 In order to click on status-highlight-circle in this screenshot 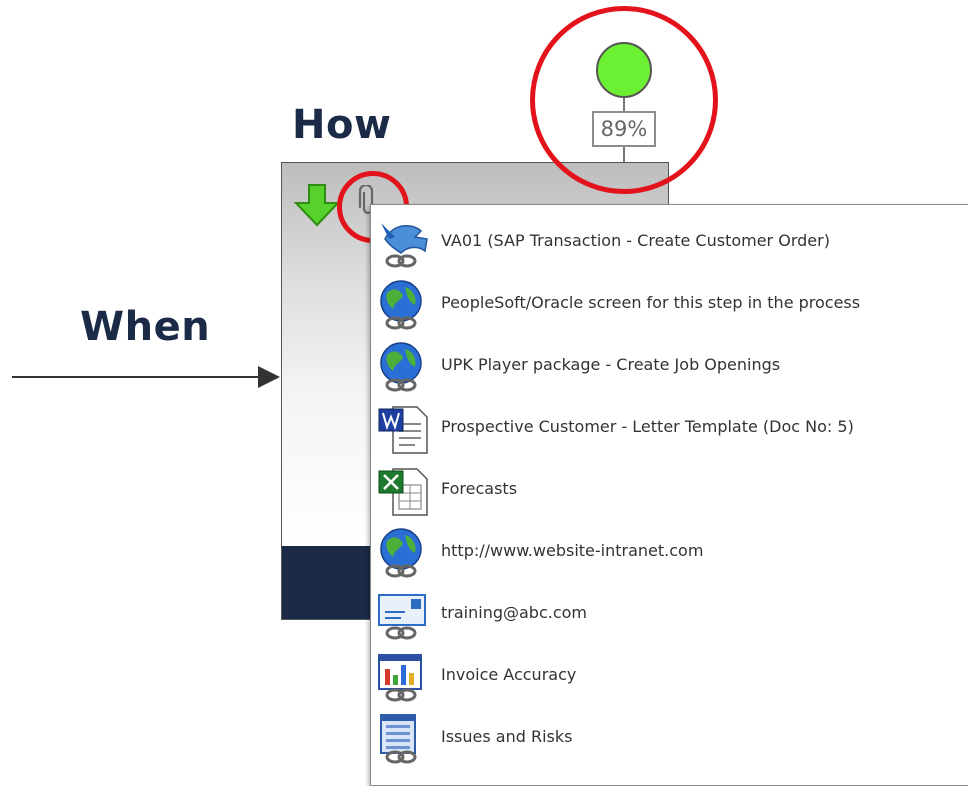, I will do `click(624, 100)`.